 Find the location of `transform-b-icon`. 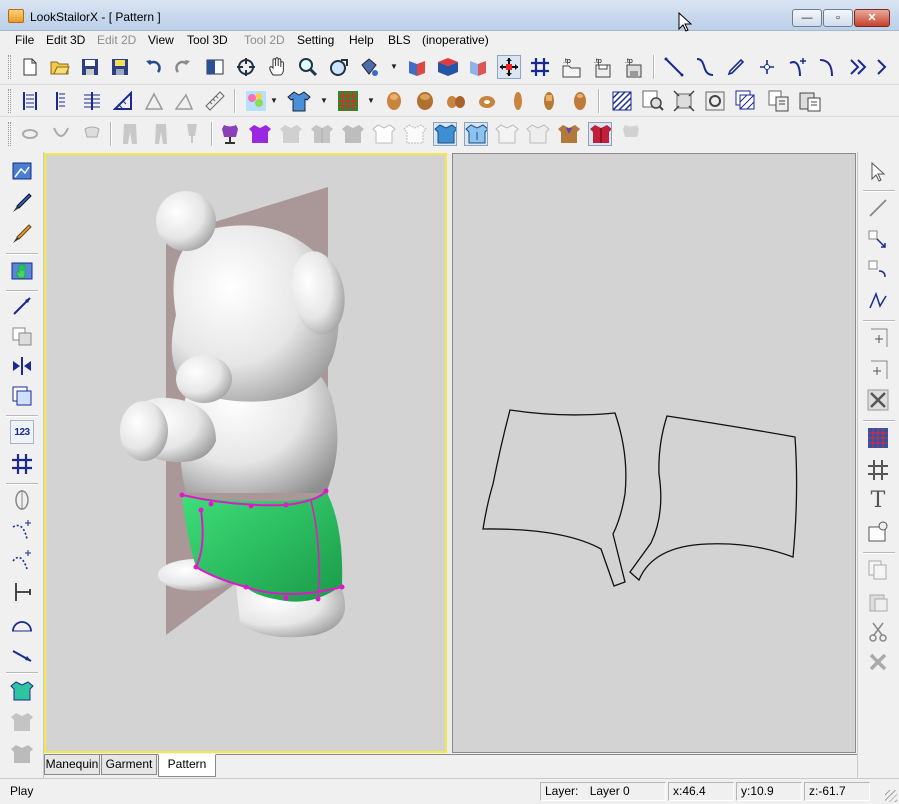

transform-b-icon is located at coordinates (878, 270).